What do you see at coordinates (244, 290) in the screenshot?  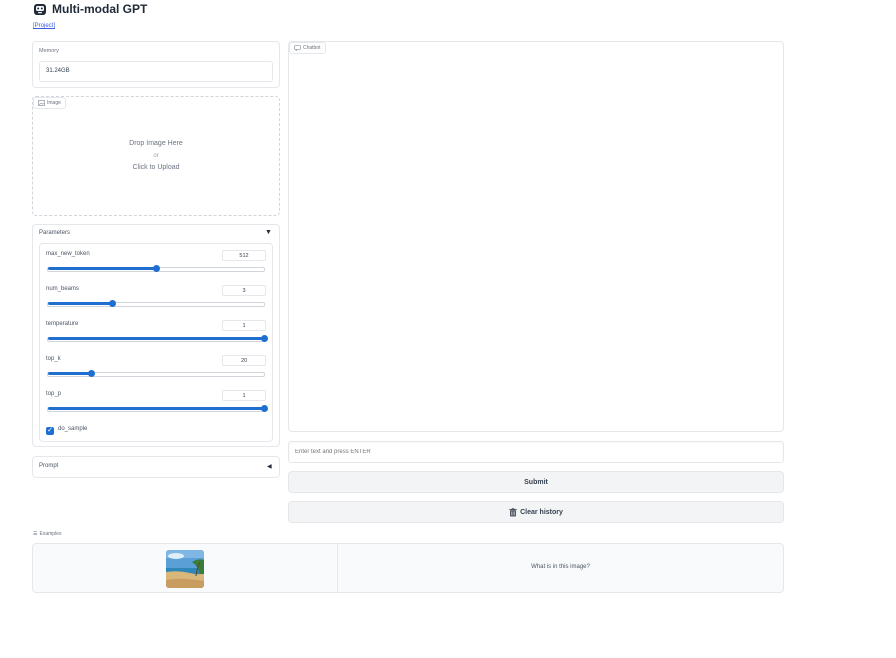 I see `slider-number-input: 3` at bounding box center [244, 290].